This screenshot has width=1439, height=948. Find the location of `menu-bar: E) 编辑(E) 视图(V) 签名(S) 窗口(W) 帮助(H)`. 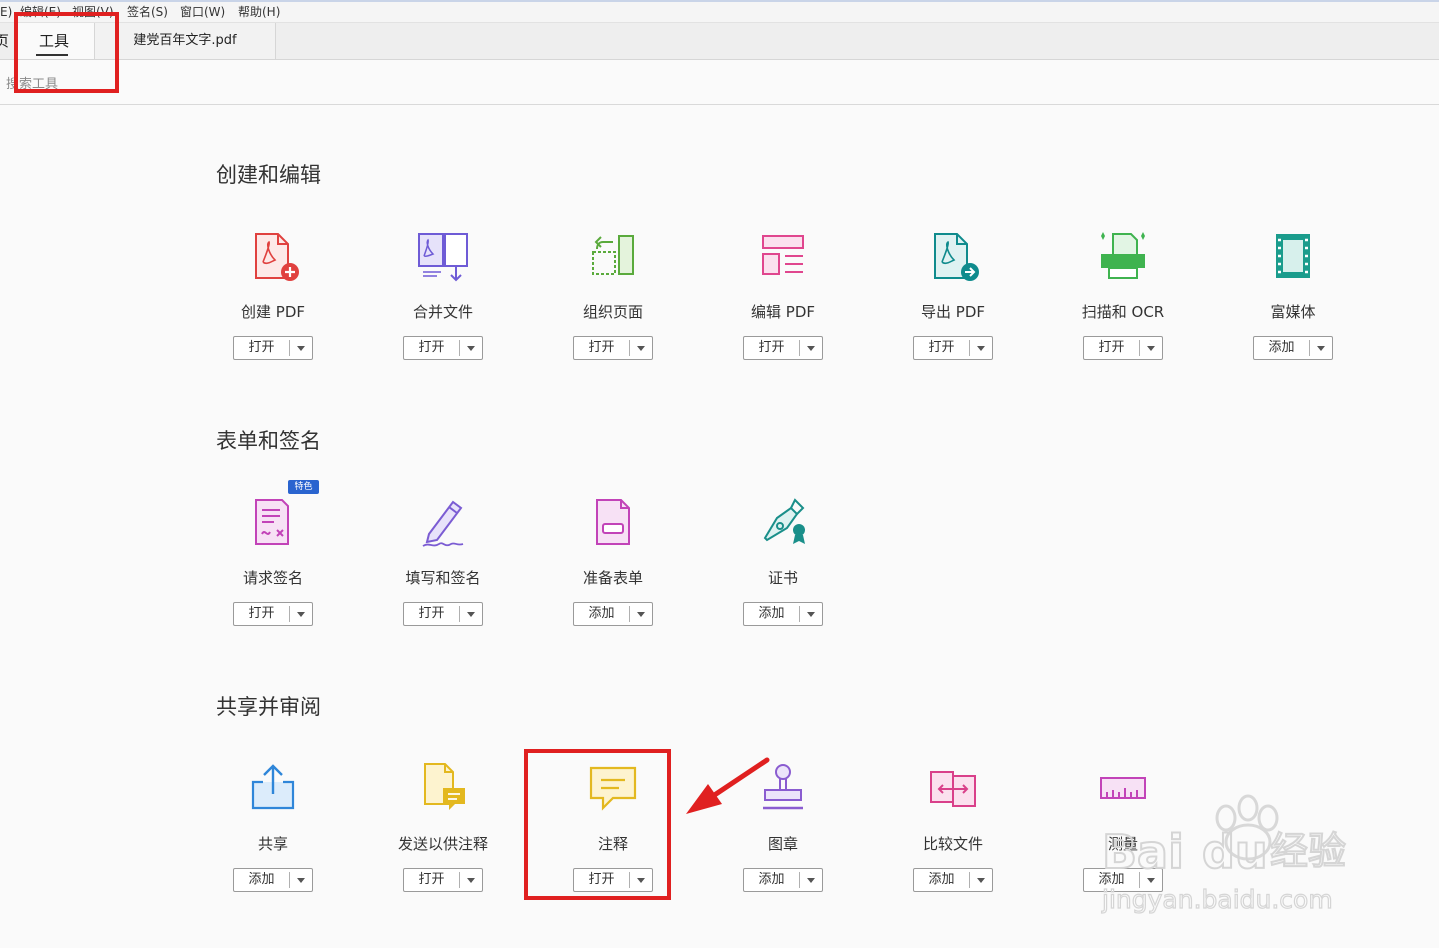

menu-bar: E) 编辑(E) 视图(V) 签名(S) 窗口(W) 帮助(H) is located at coordinates (719, 12).